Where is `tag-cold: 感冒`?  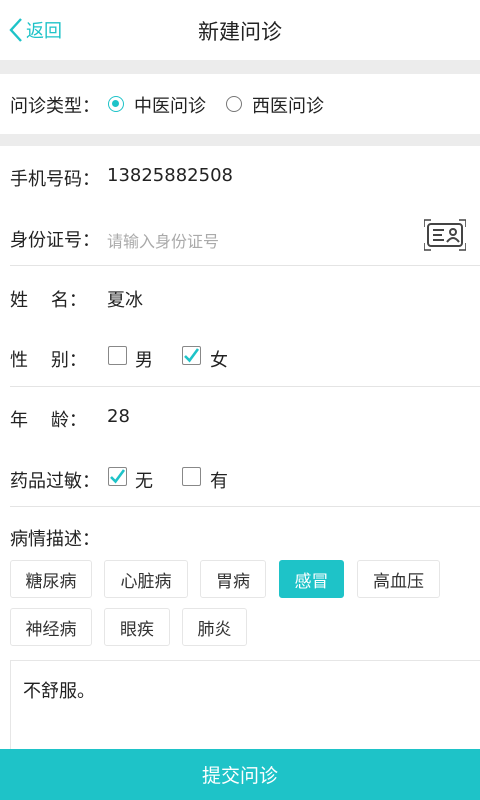
tag-cold: 感冒 is located at coordinates (311, 579).